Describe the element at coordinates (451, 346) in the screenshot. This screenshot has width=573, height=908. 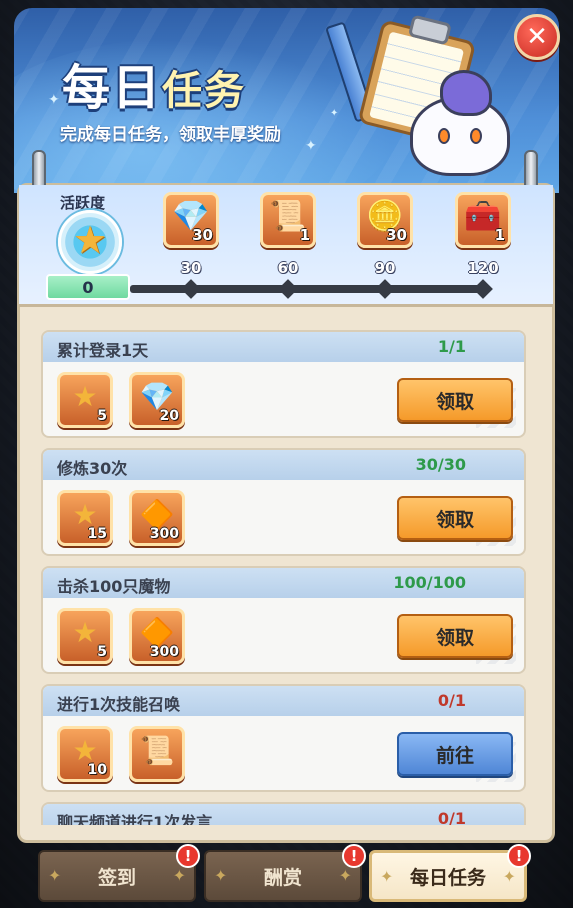
I see `task-progress: 1/1` at that location.